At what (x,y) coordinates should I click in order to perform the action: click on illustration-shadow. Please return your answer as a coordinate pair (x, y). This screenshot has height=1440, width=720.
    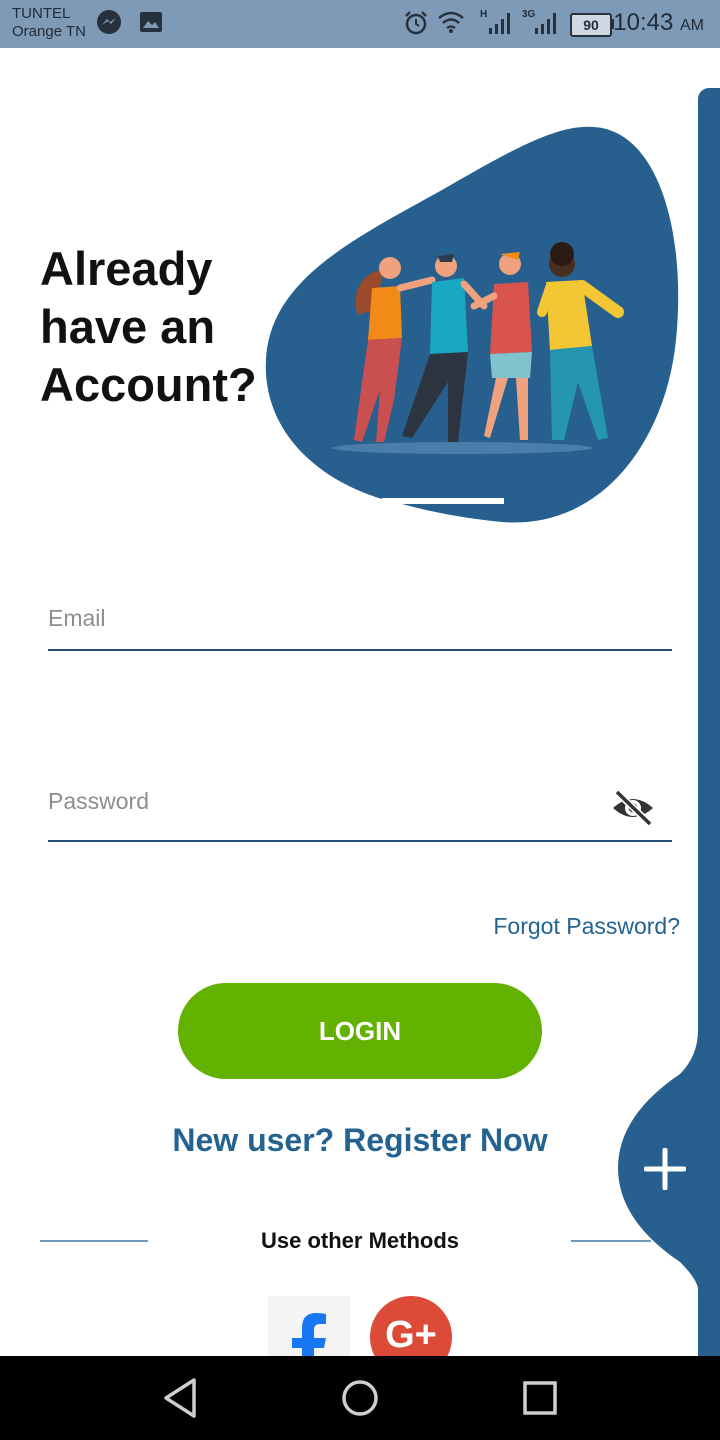
    Looking at the image, I should click on (462, 448).